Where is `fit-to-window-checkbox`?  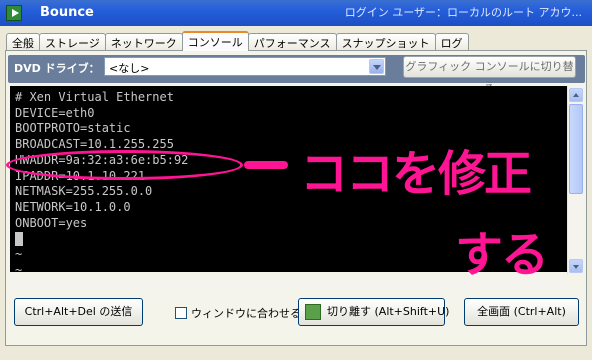
fit-to-window-checkbox is located at coordinates (181, 313).